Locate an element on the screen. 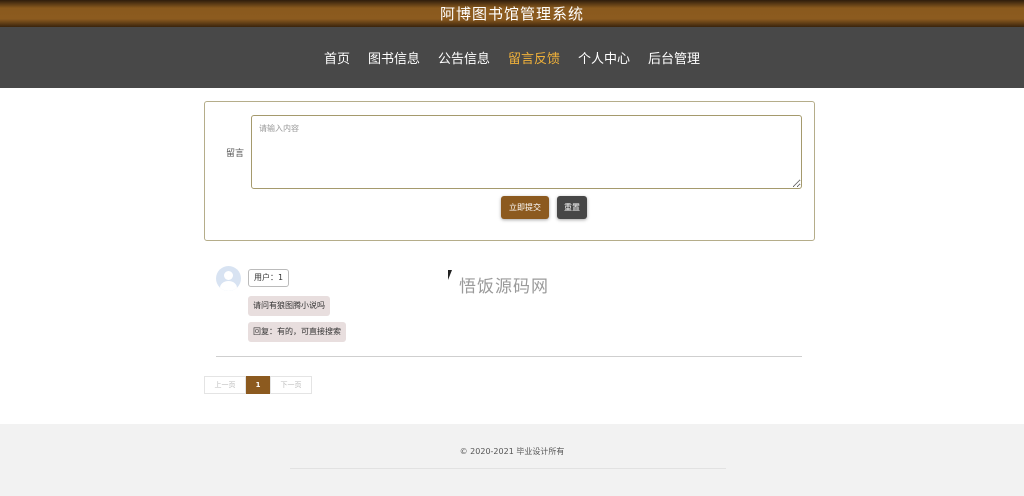 The height and width of the screenshot is (496, 1024). page-number-current: 1 is located at coordinates (258, 385).